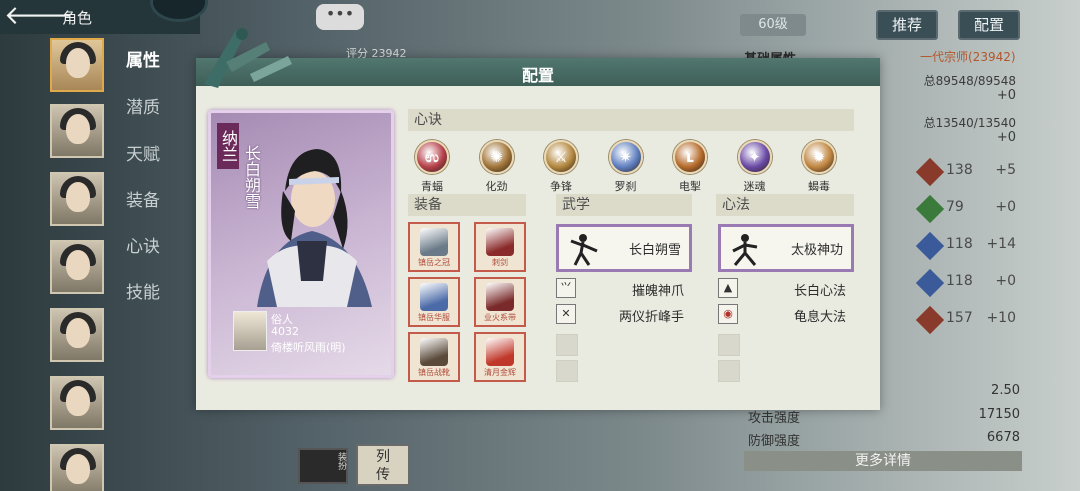 Image resolution: width=1080 pixels, height=491 pixels. I want to click on blade-icon: ⚔, so click(561, 157).